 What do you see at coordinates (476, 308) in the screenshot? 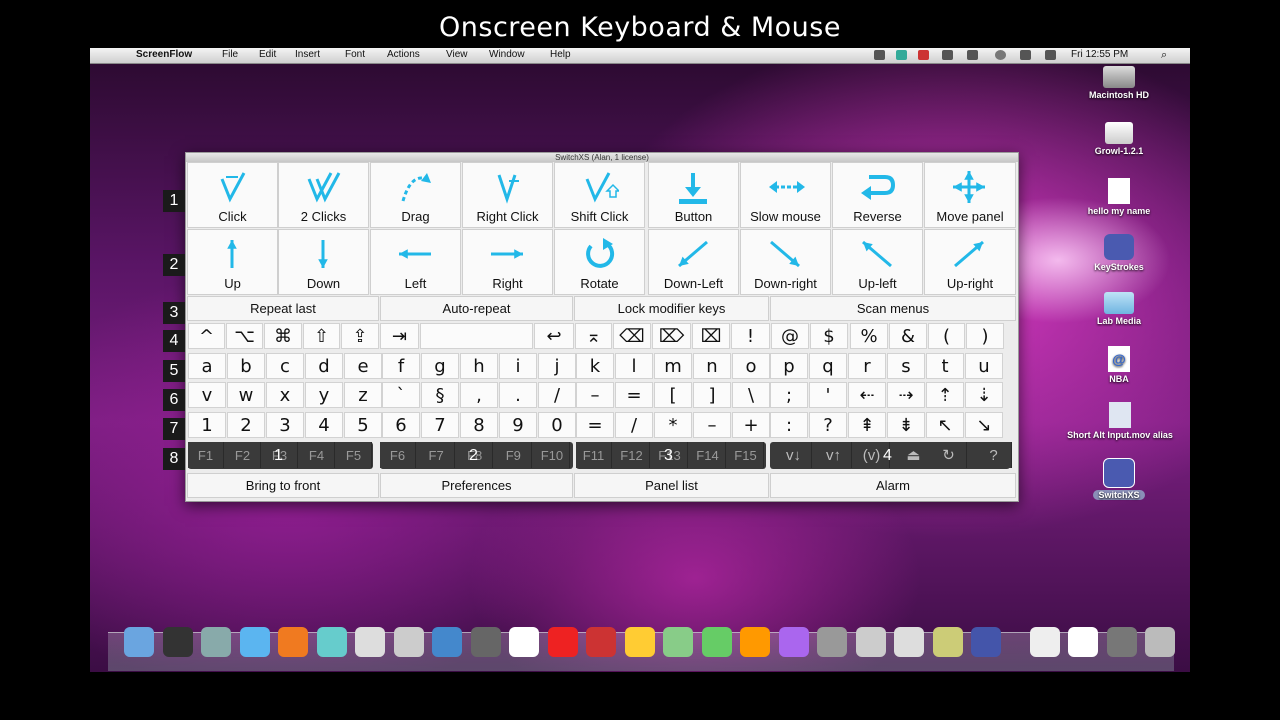
I see `command-auto-repeat: Auto-repeat` at bounding box center [476, 308].